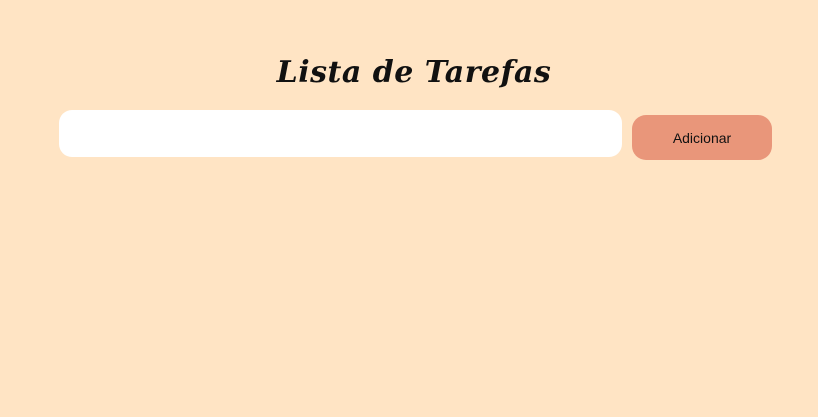  I want to click on task-input, so click(340, 133).